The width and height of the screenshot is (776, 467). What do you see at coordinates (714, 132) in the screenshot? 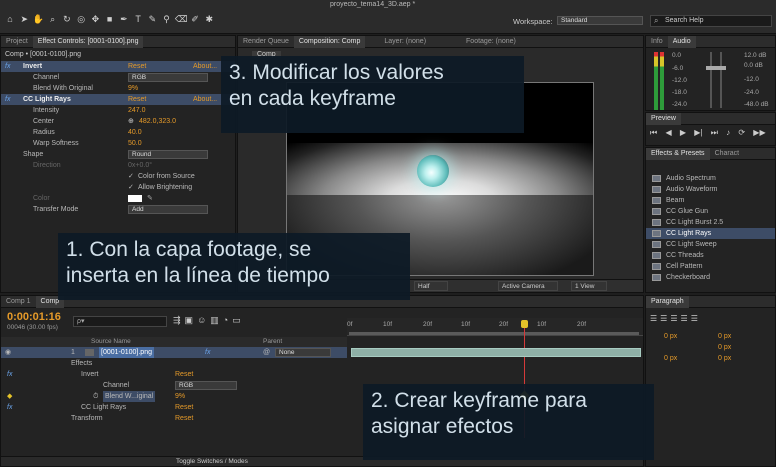
I see `last-frame-icon: ⏭` at bounding box center [714, 132].